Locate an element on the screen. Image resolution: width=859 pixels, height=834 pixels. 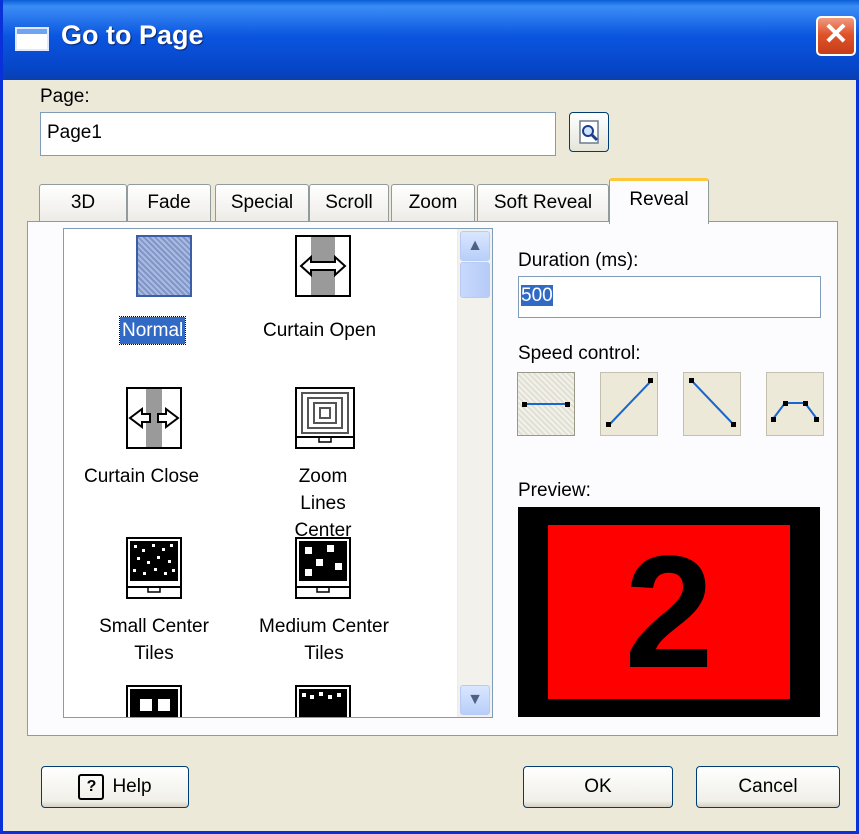
page-input: Page1 is located at coordinates (298, 134).